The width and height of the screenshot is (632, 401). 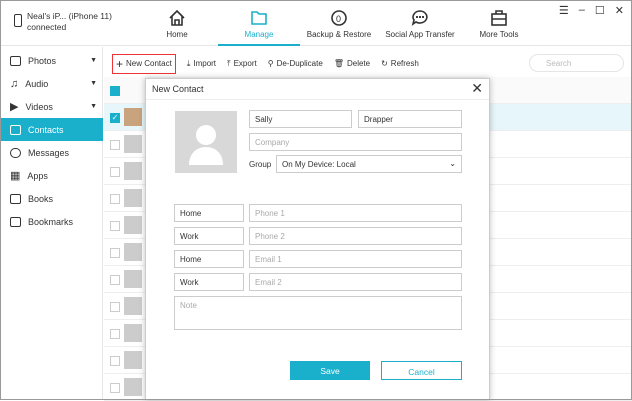 I want to click on search-input: Search, so click(x=576, y=63).